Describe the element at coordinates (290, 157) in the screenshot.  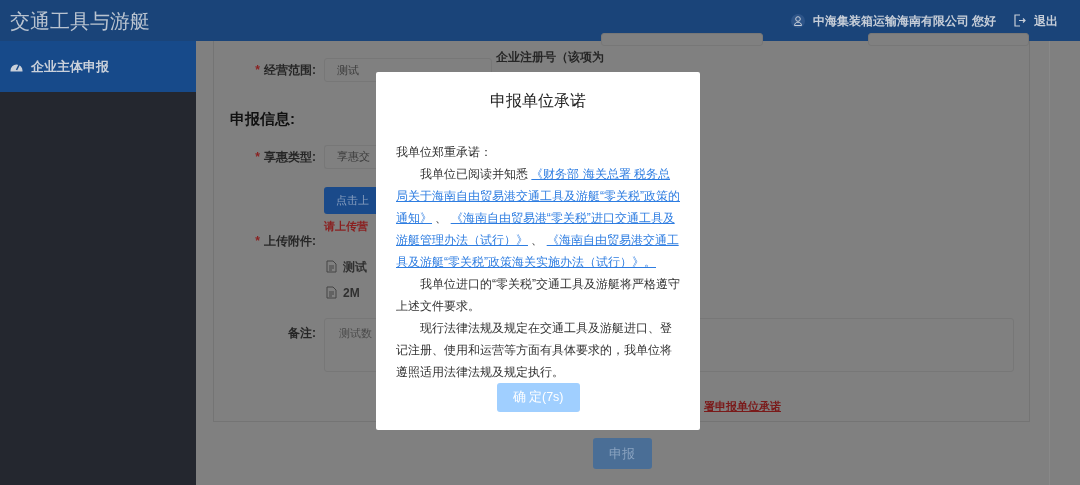
I see `field-label: 享惠类型:` at that location.